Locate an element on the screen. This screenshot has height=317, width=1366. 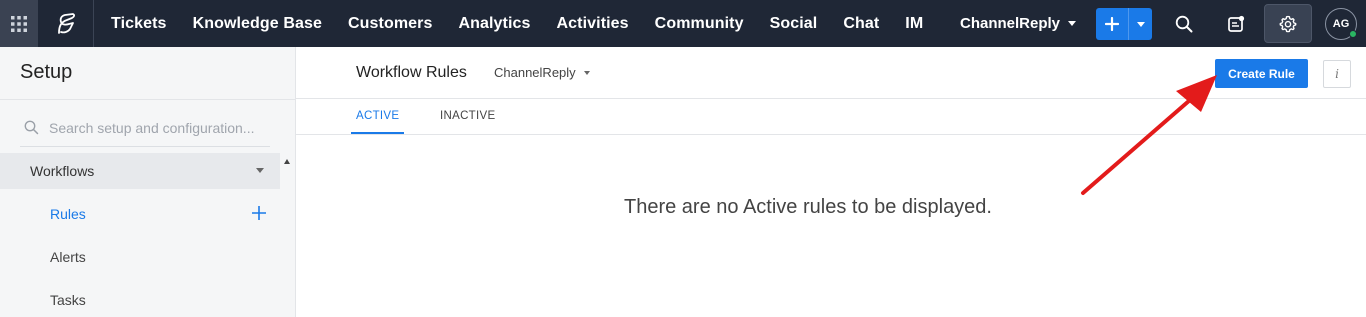
brand-selector: ChannelReply is located at coordinates (1018, 23).